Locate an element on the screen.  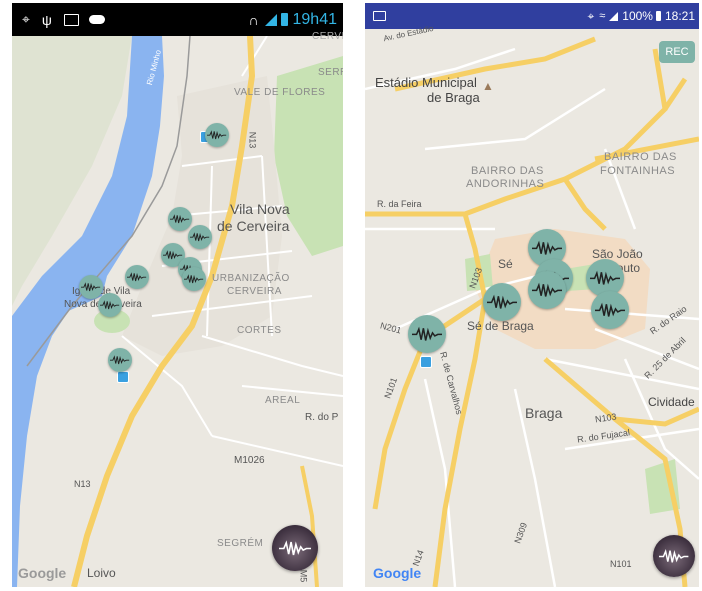
google-logo-text: Google is located at coordinates (397, 573).